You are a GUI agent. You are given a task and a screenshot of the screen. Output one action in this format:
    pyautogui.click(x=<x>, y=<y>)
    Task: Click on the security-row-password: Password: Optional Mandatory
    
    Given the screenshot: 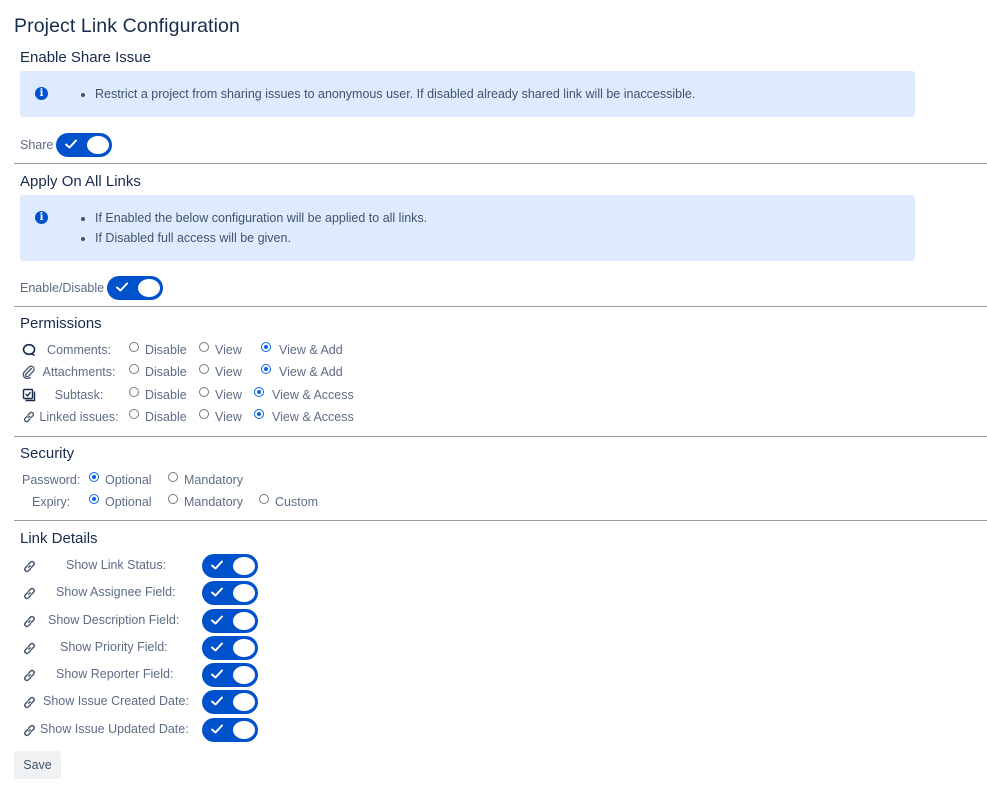 What is the action you would take?
    pyautogui.click(x=132, y=480)
    